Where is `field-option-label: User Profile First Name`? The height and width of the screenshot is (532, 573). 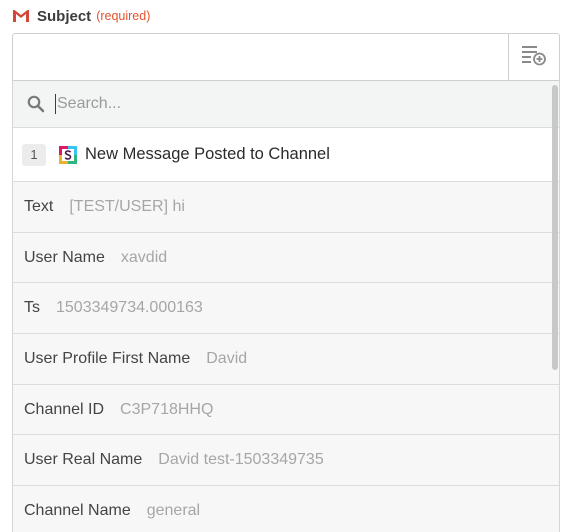
field-option-label: User Profile First Name is located at coordinates (107, 358).